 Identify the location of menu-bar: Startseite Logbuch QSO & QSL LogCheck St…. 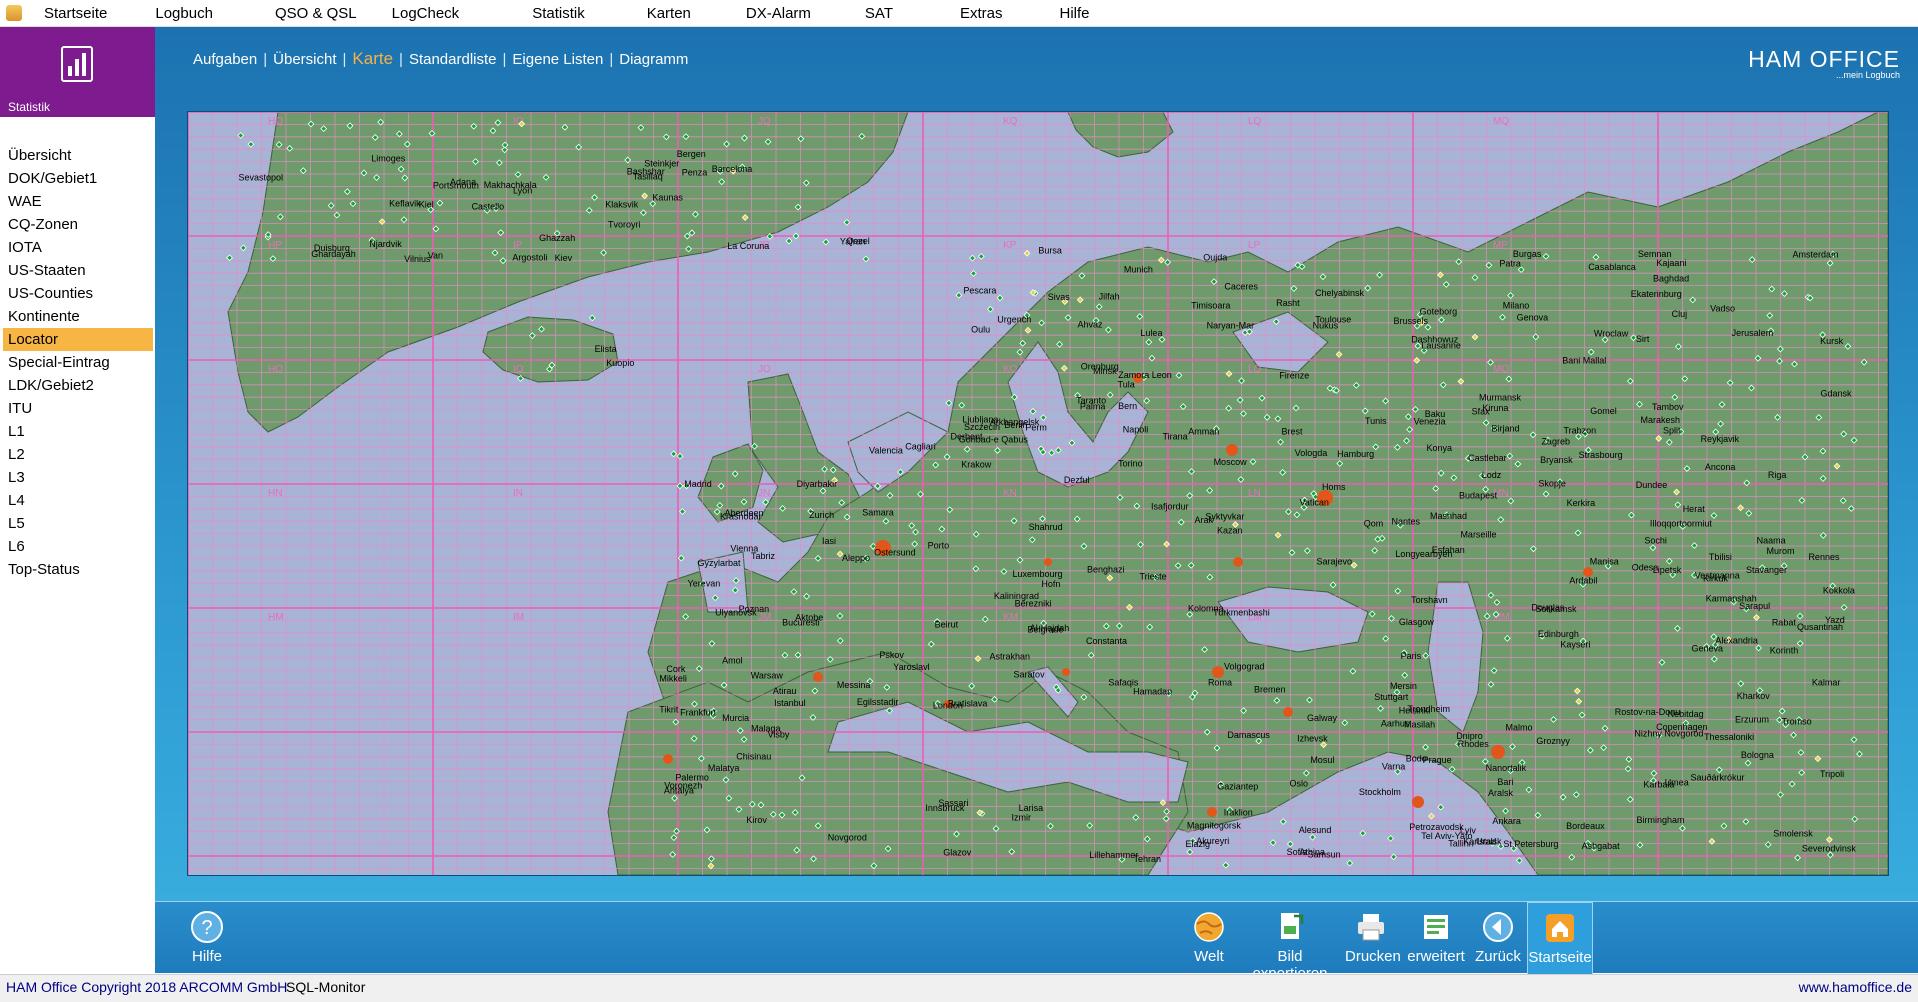
(959, 13).